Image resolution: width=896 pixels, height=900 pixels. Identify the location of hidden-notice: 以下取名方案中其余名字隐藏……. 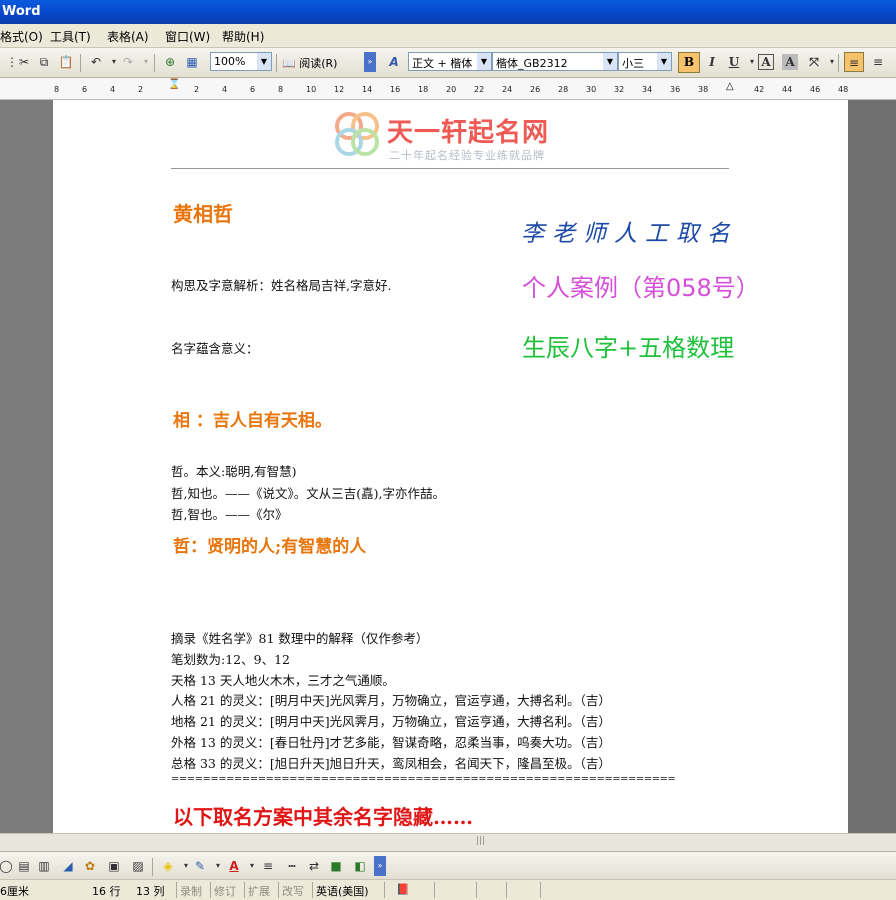
(323, 817).